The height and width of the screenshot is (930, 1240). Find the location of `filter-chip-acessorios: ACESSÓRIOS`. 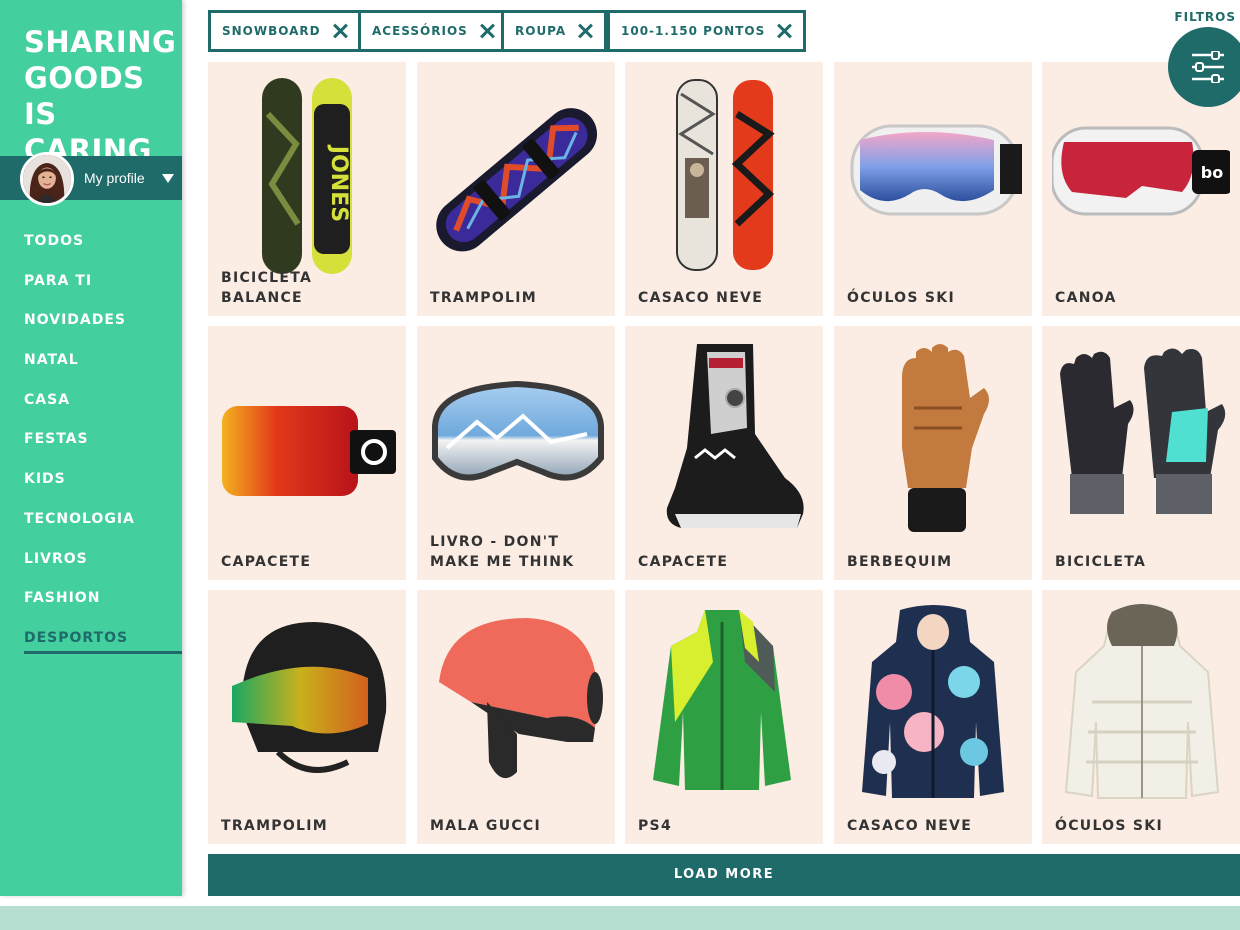

filter-chip-acessorios: ACESSÓRIOS is located at coordinates (433, 31).